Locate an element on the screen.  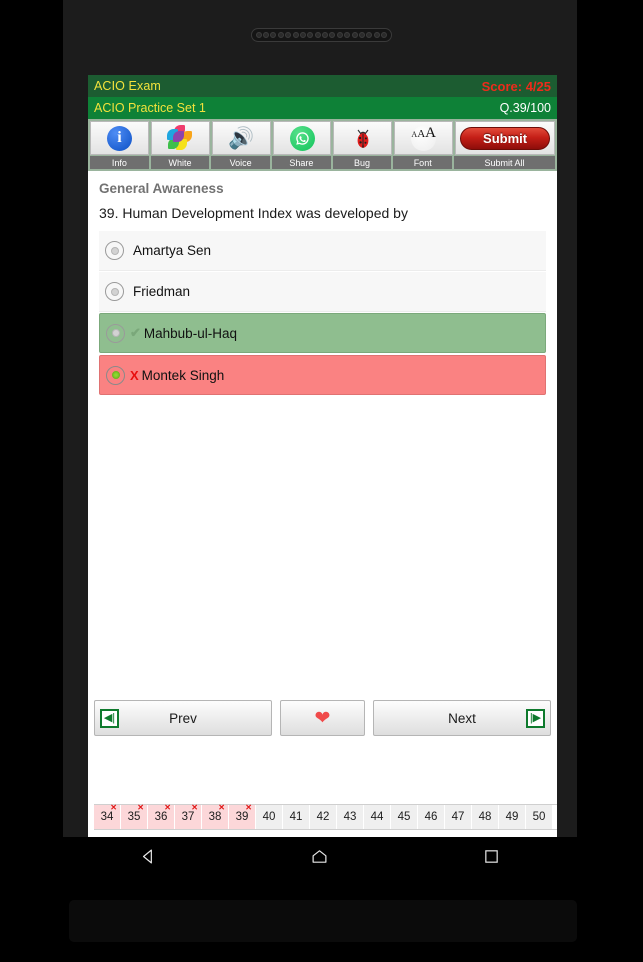
option-row-3-correct: ✔ Mahbub-ul-Haq is located at coordinates (322, 333).